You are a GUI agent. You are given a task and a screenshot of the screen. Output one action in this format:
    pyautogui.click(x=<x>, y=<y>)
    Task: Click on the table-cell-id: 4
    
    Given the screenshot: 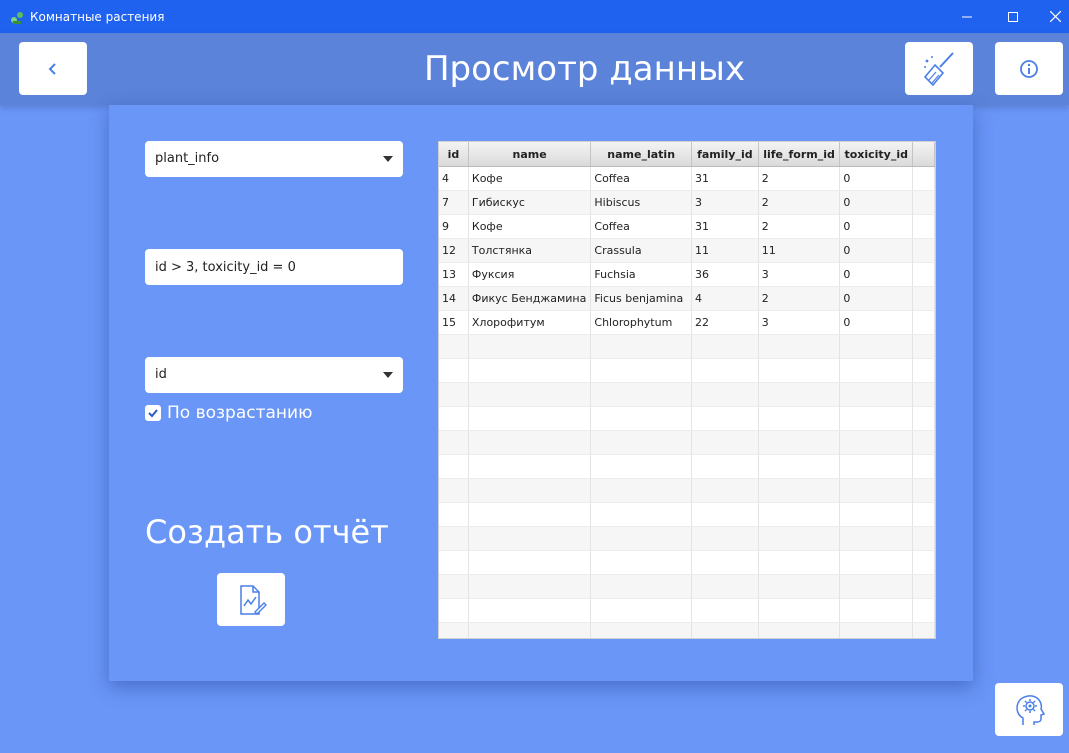 What is the action you would take?
    pyautogui.click(x=454, y=178)
    